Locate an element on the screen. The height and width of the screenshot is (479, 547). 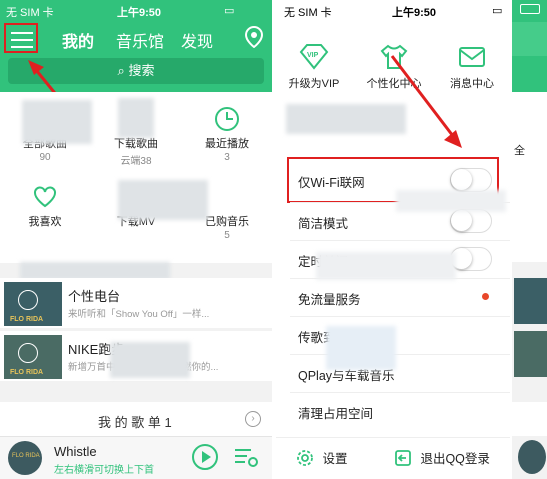
player-cover is located at coordinates (532, 457).